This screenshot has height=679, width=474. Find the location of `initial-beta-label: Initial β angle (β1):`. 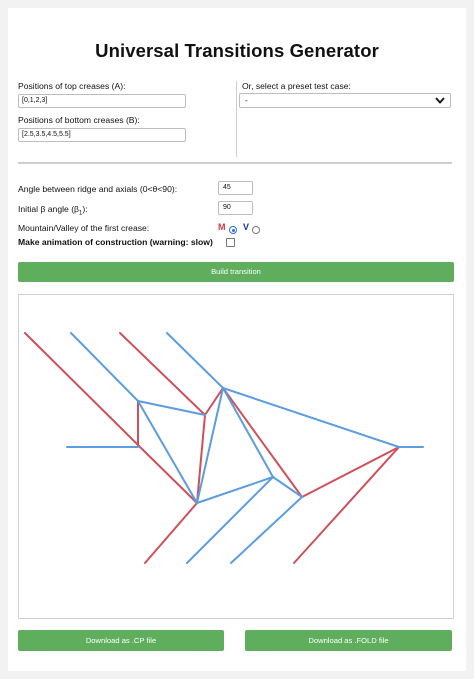

initial-beta-label: Initial β angle (β1): is located at coordinates (53, 210).